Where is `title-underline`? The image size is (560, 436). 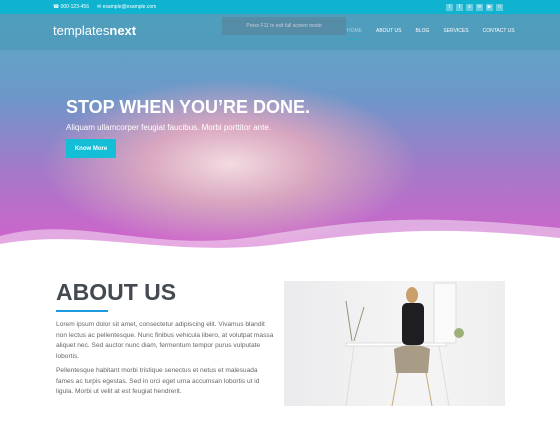 title-underline is located at coordinates (82, 311).